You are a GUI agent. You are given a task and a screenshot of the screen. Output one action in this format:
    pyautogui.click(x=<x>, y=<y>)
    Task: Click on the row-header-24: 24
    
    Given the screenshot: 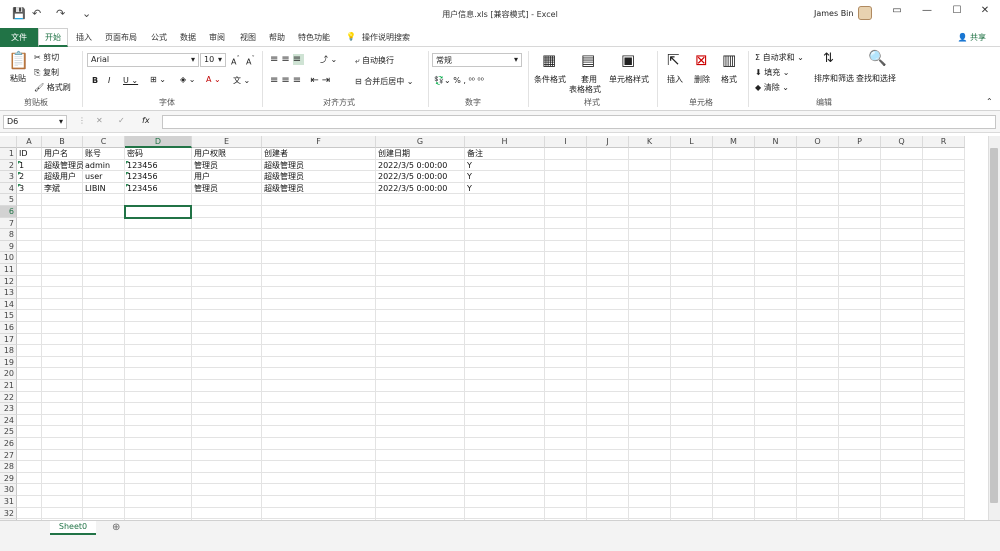 What is the action you would take?
    pyautogui.click(x=8, y=420)
    